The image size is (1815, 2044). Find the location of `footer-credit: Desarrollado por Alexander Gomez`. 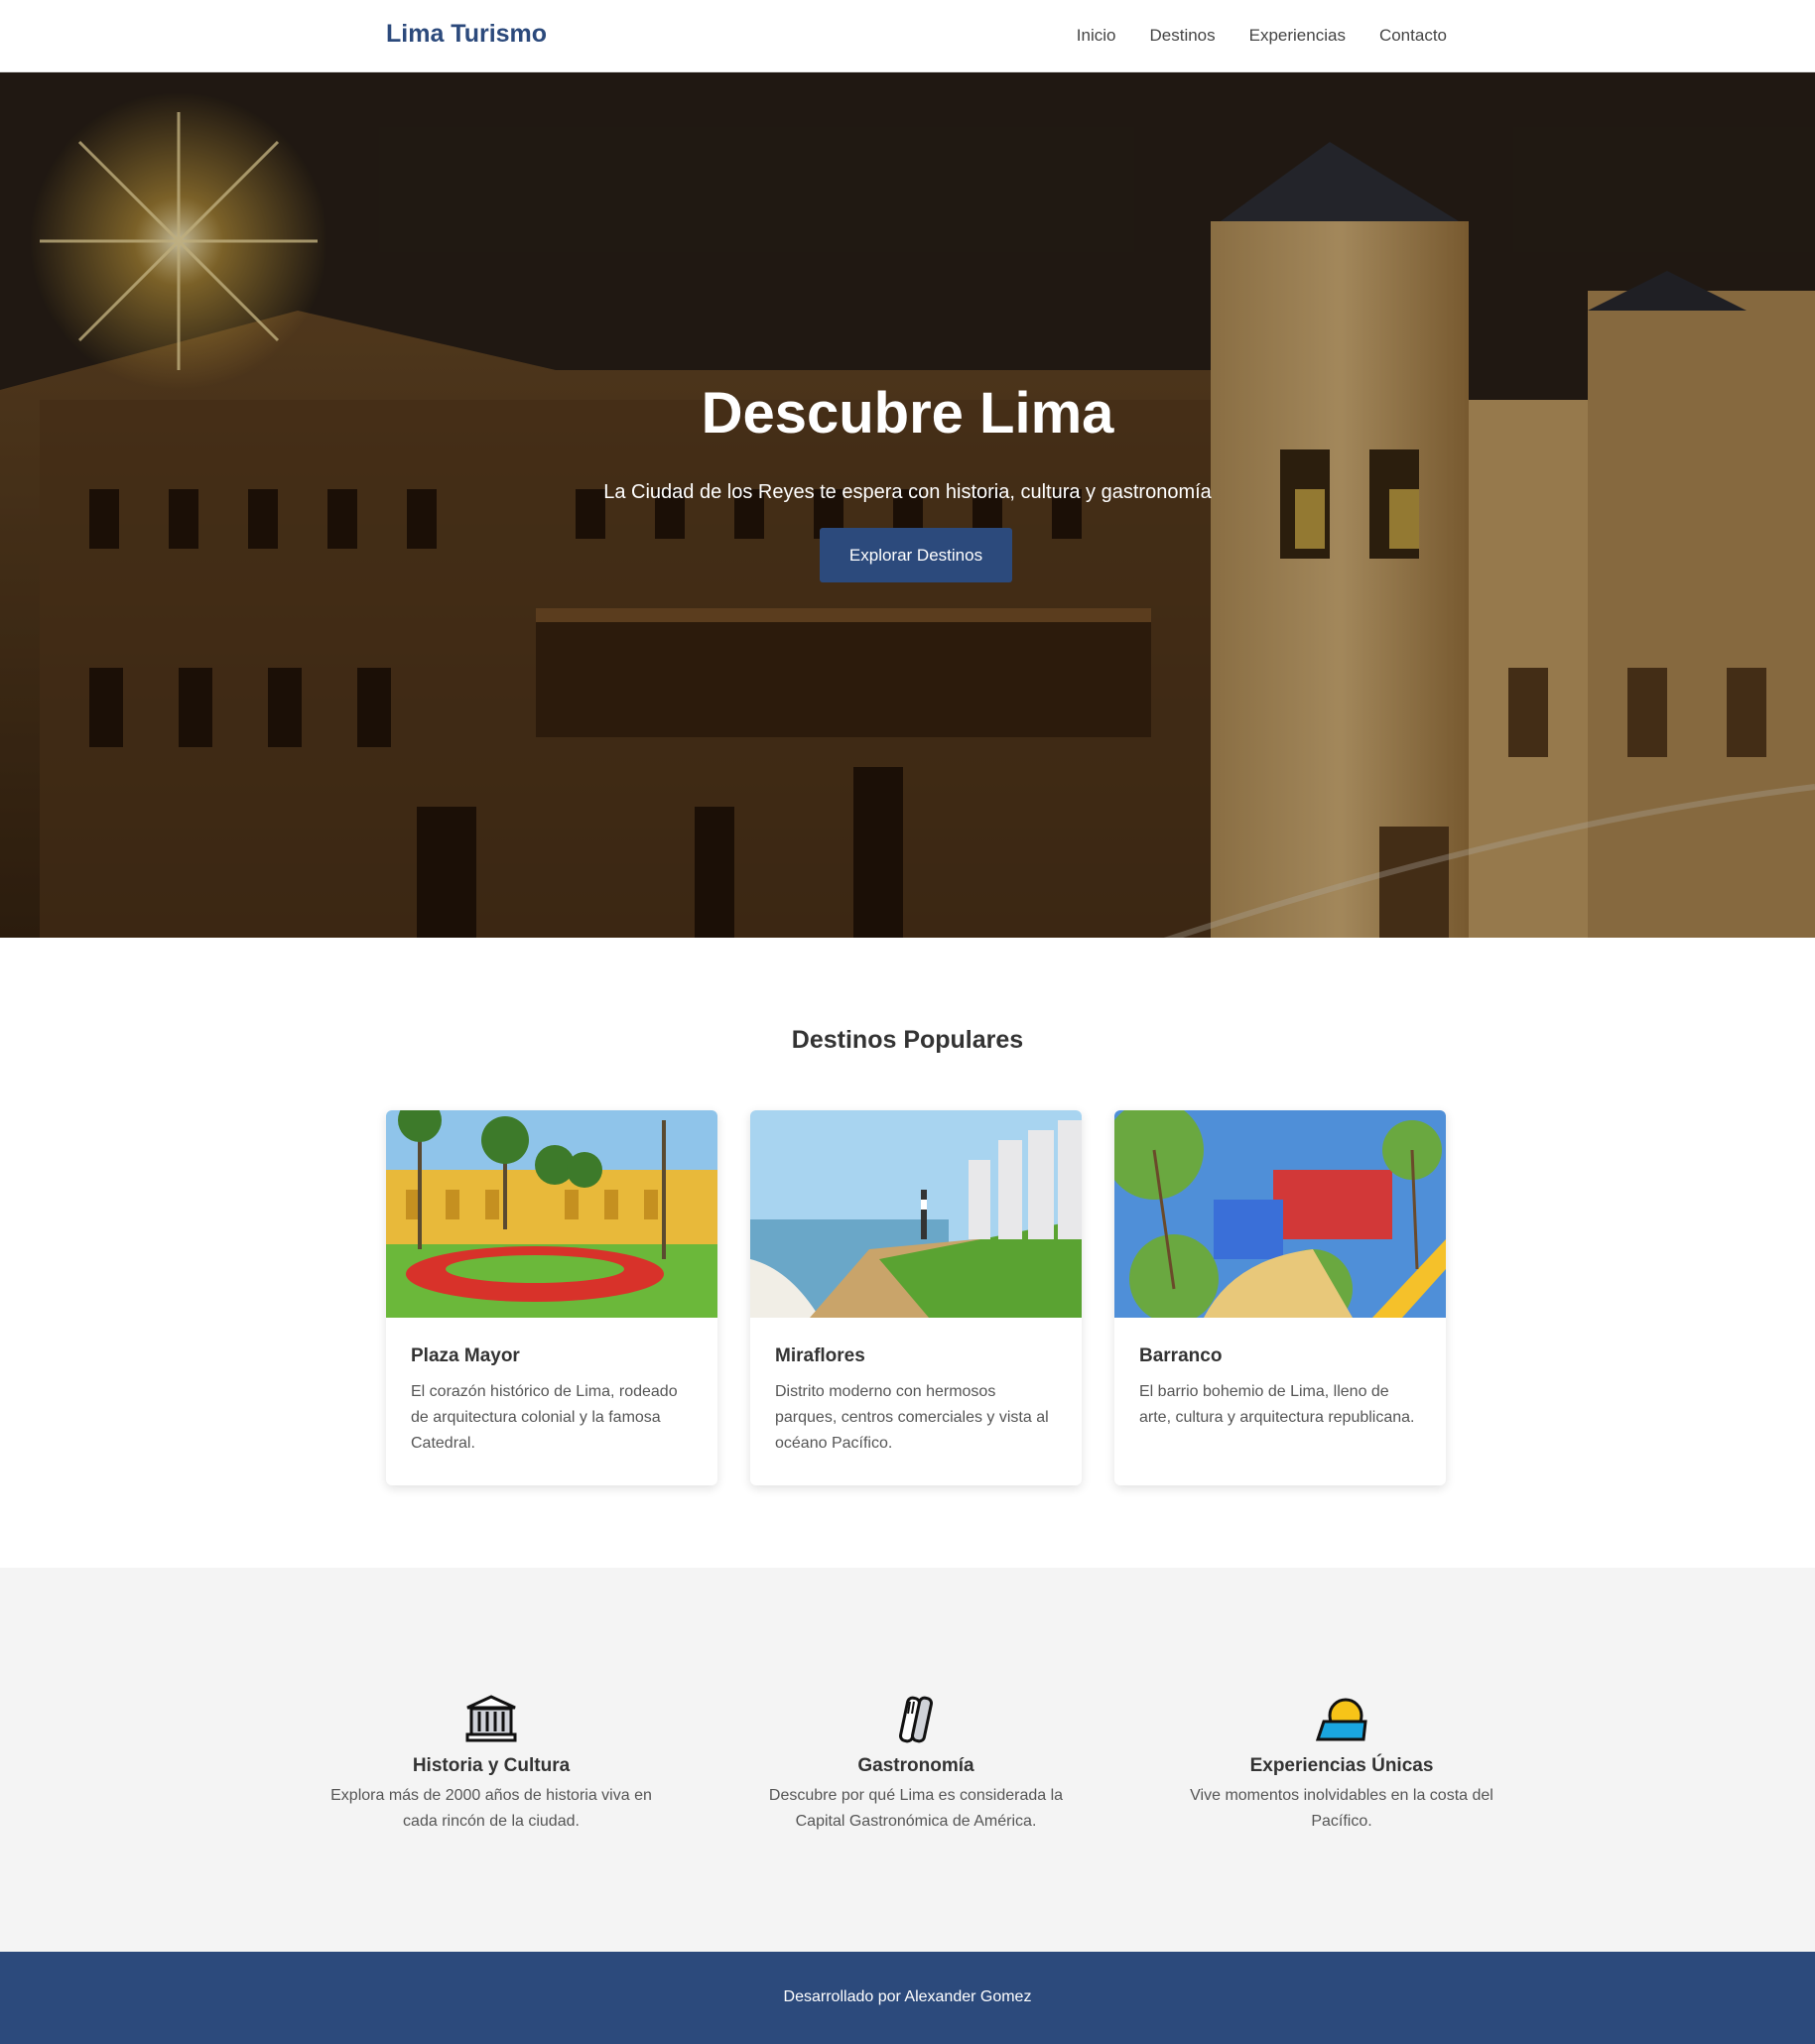

footer-credit: Desarrollado por Alexander Gomez is located at coordinates (907, 1996).